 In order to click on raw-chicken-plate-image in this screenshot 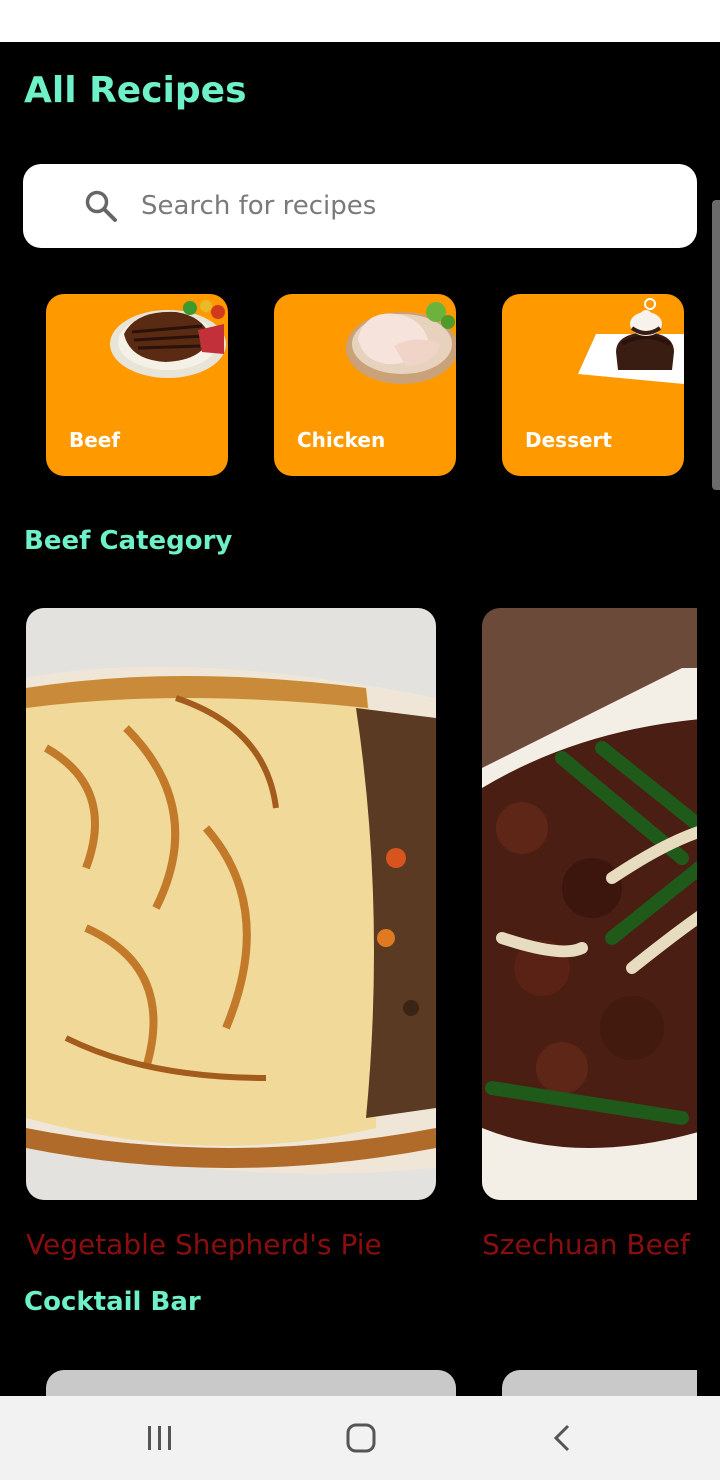, I will do `click(401, 343)`.